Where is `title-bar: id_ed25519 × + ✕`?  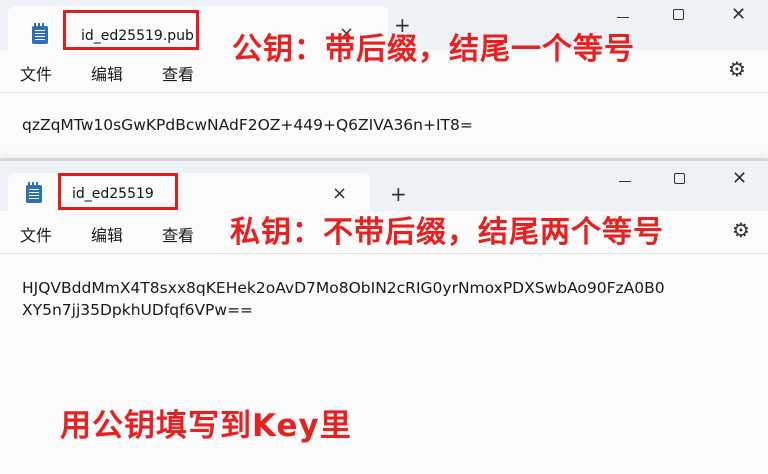
title-bar: id_ed25519 × + ✕ is located at coordinates (384, 186).